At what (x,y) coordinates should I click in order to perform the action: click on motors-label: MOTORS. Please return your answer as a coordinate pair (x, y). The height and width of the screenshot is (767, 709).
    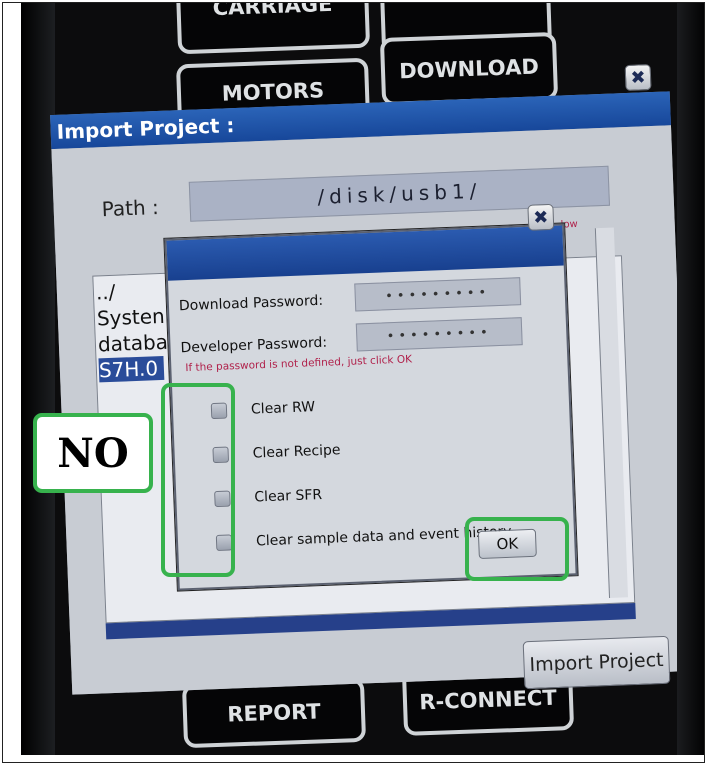
    Looking at the image, I should click on (273, 92).